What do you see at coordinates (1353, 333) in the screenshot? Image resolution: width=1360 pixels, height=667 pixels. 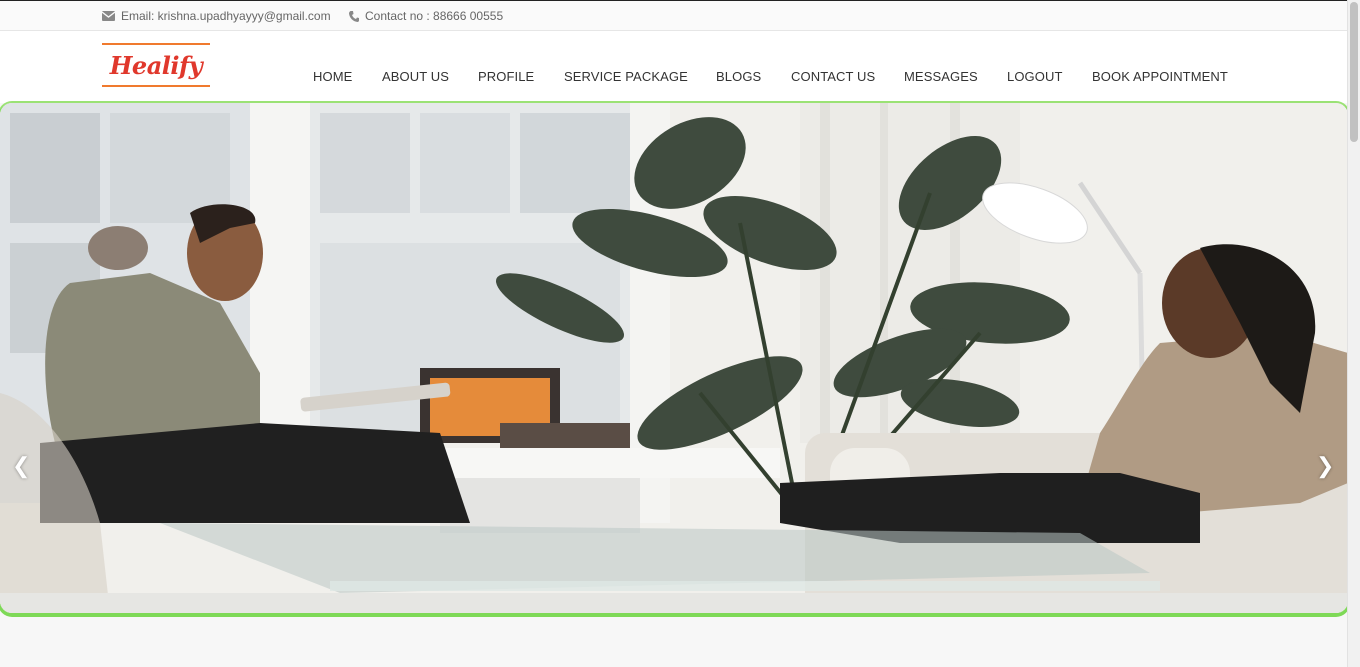 I see `page-scrollbar` at bounding box center [1353, 333].